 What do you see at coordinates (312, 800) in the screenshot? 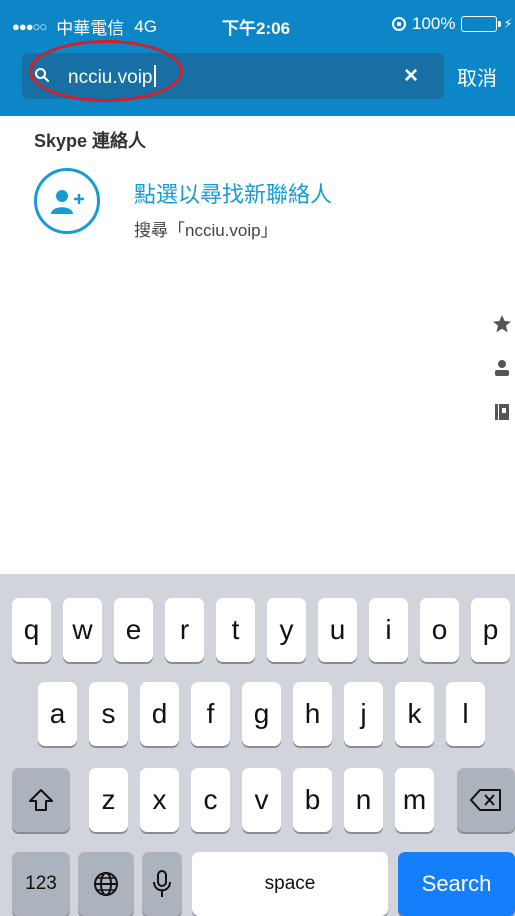
I see `key-b: b` at bounding box center [312, 800].